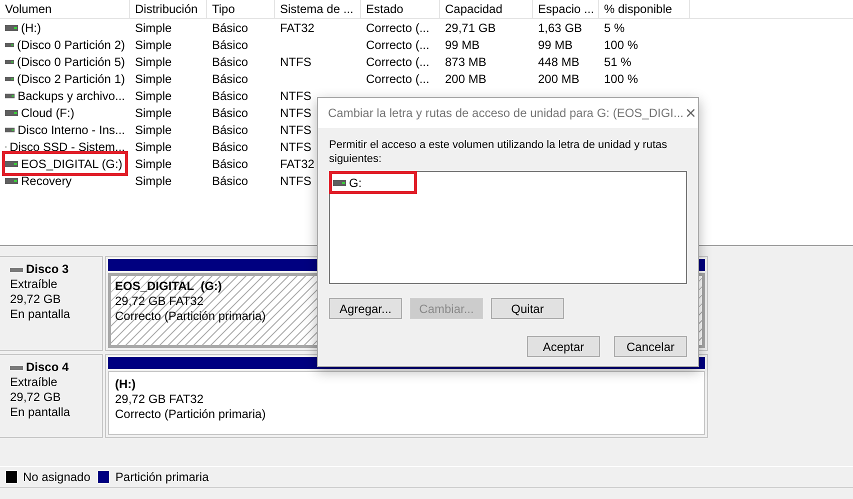  Describe the element at coordinates (168, 286) in the screenshot. I see `partition-label: EOS_DIGITAL (G:)` at that location.